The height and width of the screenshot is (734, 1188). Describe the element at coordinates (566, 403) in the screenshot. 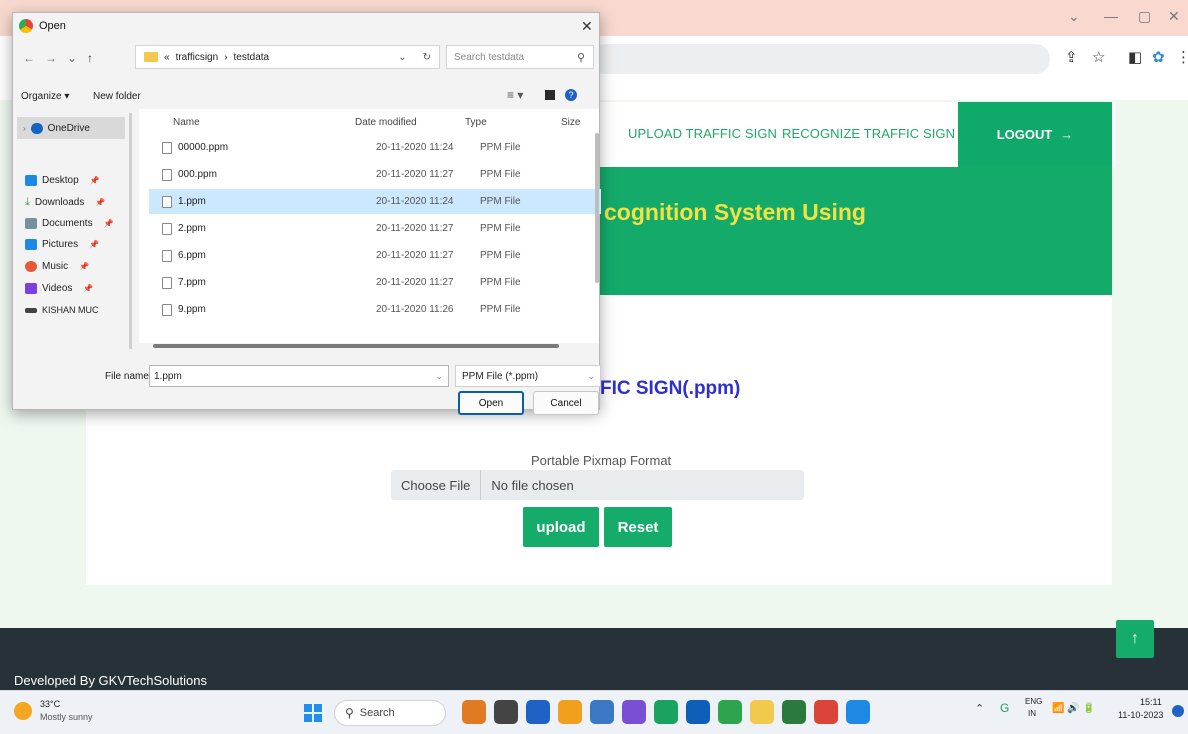

I see `cancel-button: Cancel` at that location.